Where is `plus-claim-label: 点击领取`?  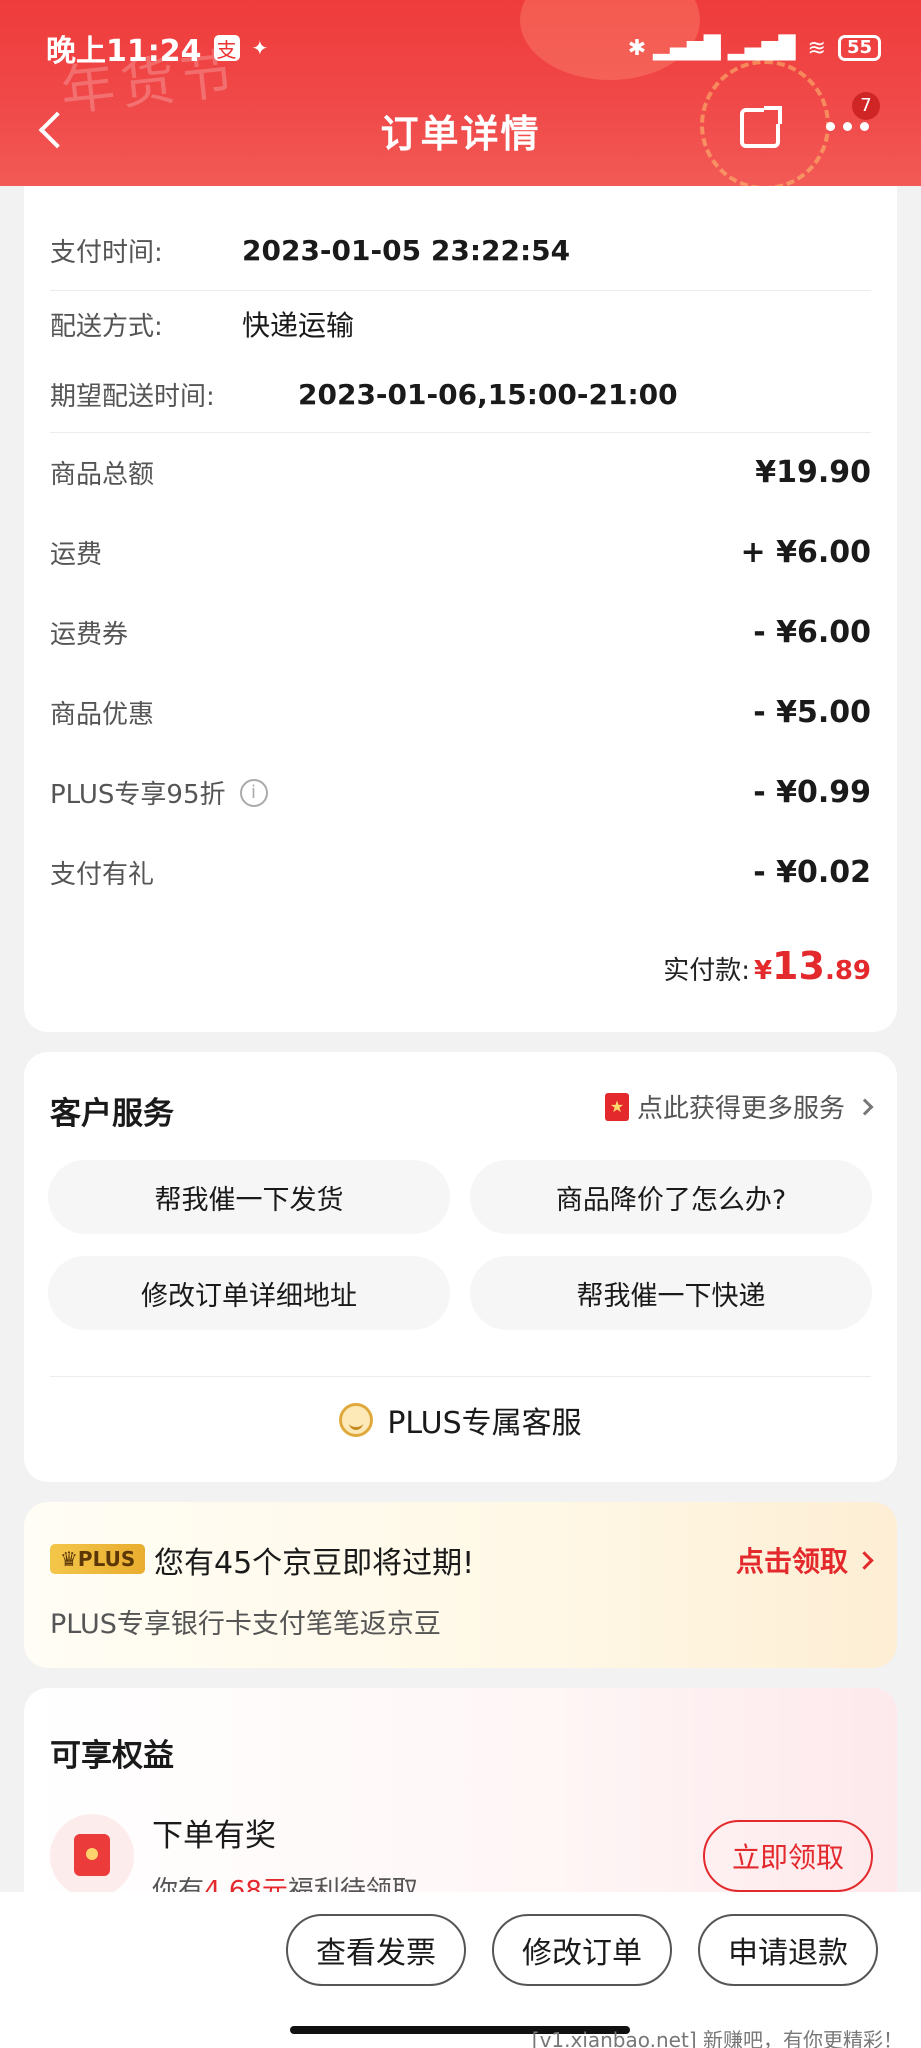 plus-claim-label: 点击领取 is located at coordinates (791, 1561).